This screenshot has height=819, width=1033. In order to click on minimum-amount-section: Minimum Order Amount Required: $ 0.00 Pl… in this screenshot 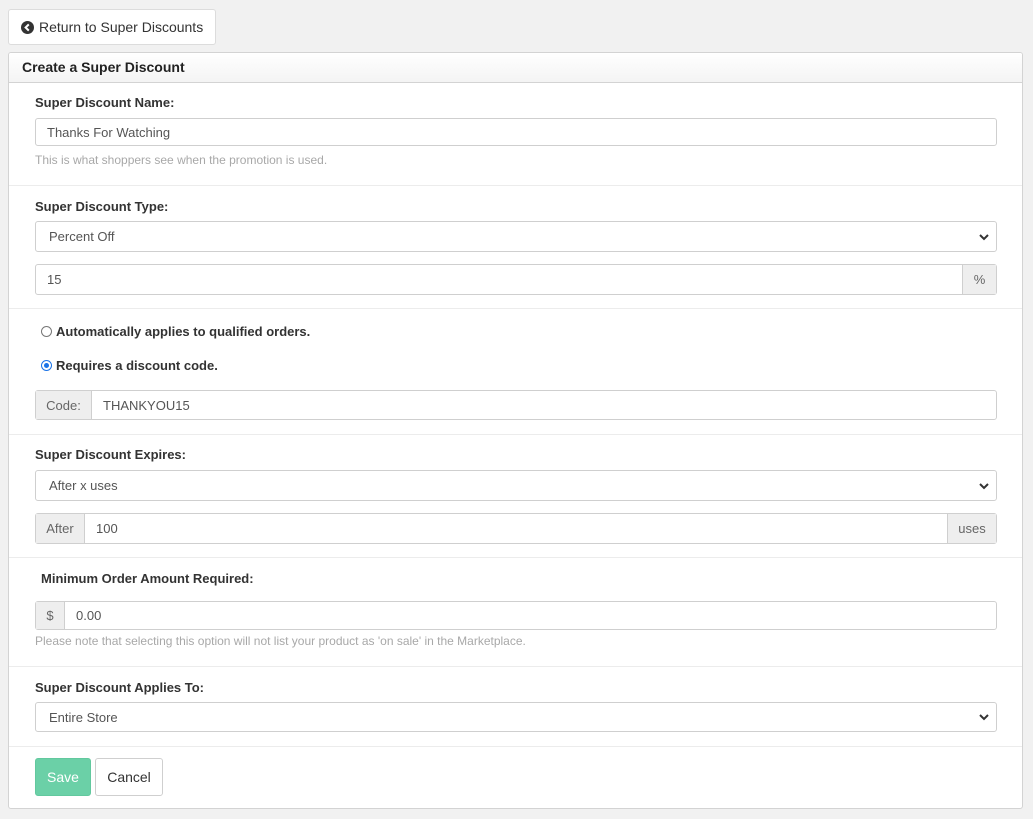, I will do `click(515, 611)`.